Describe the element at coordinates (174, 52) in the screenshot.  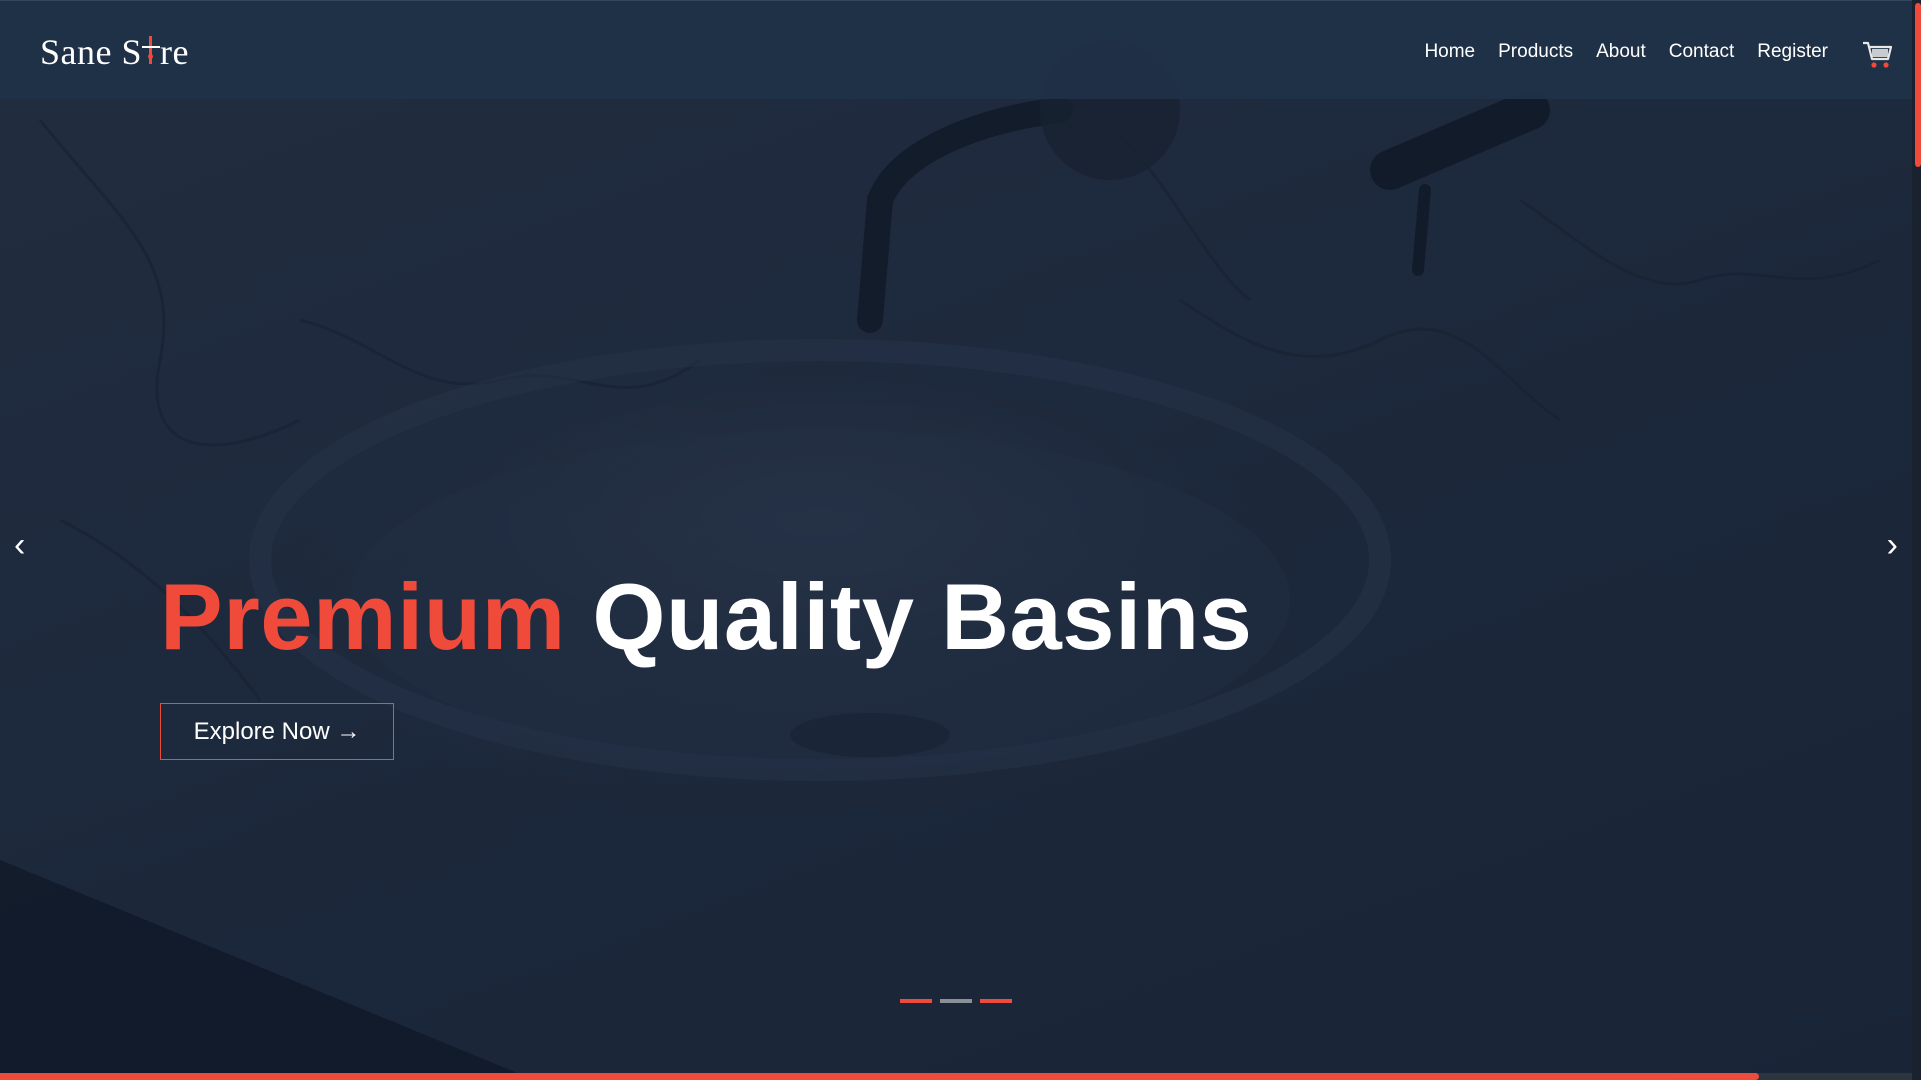
I see `logo-text-suffix: re` at that location.